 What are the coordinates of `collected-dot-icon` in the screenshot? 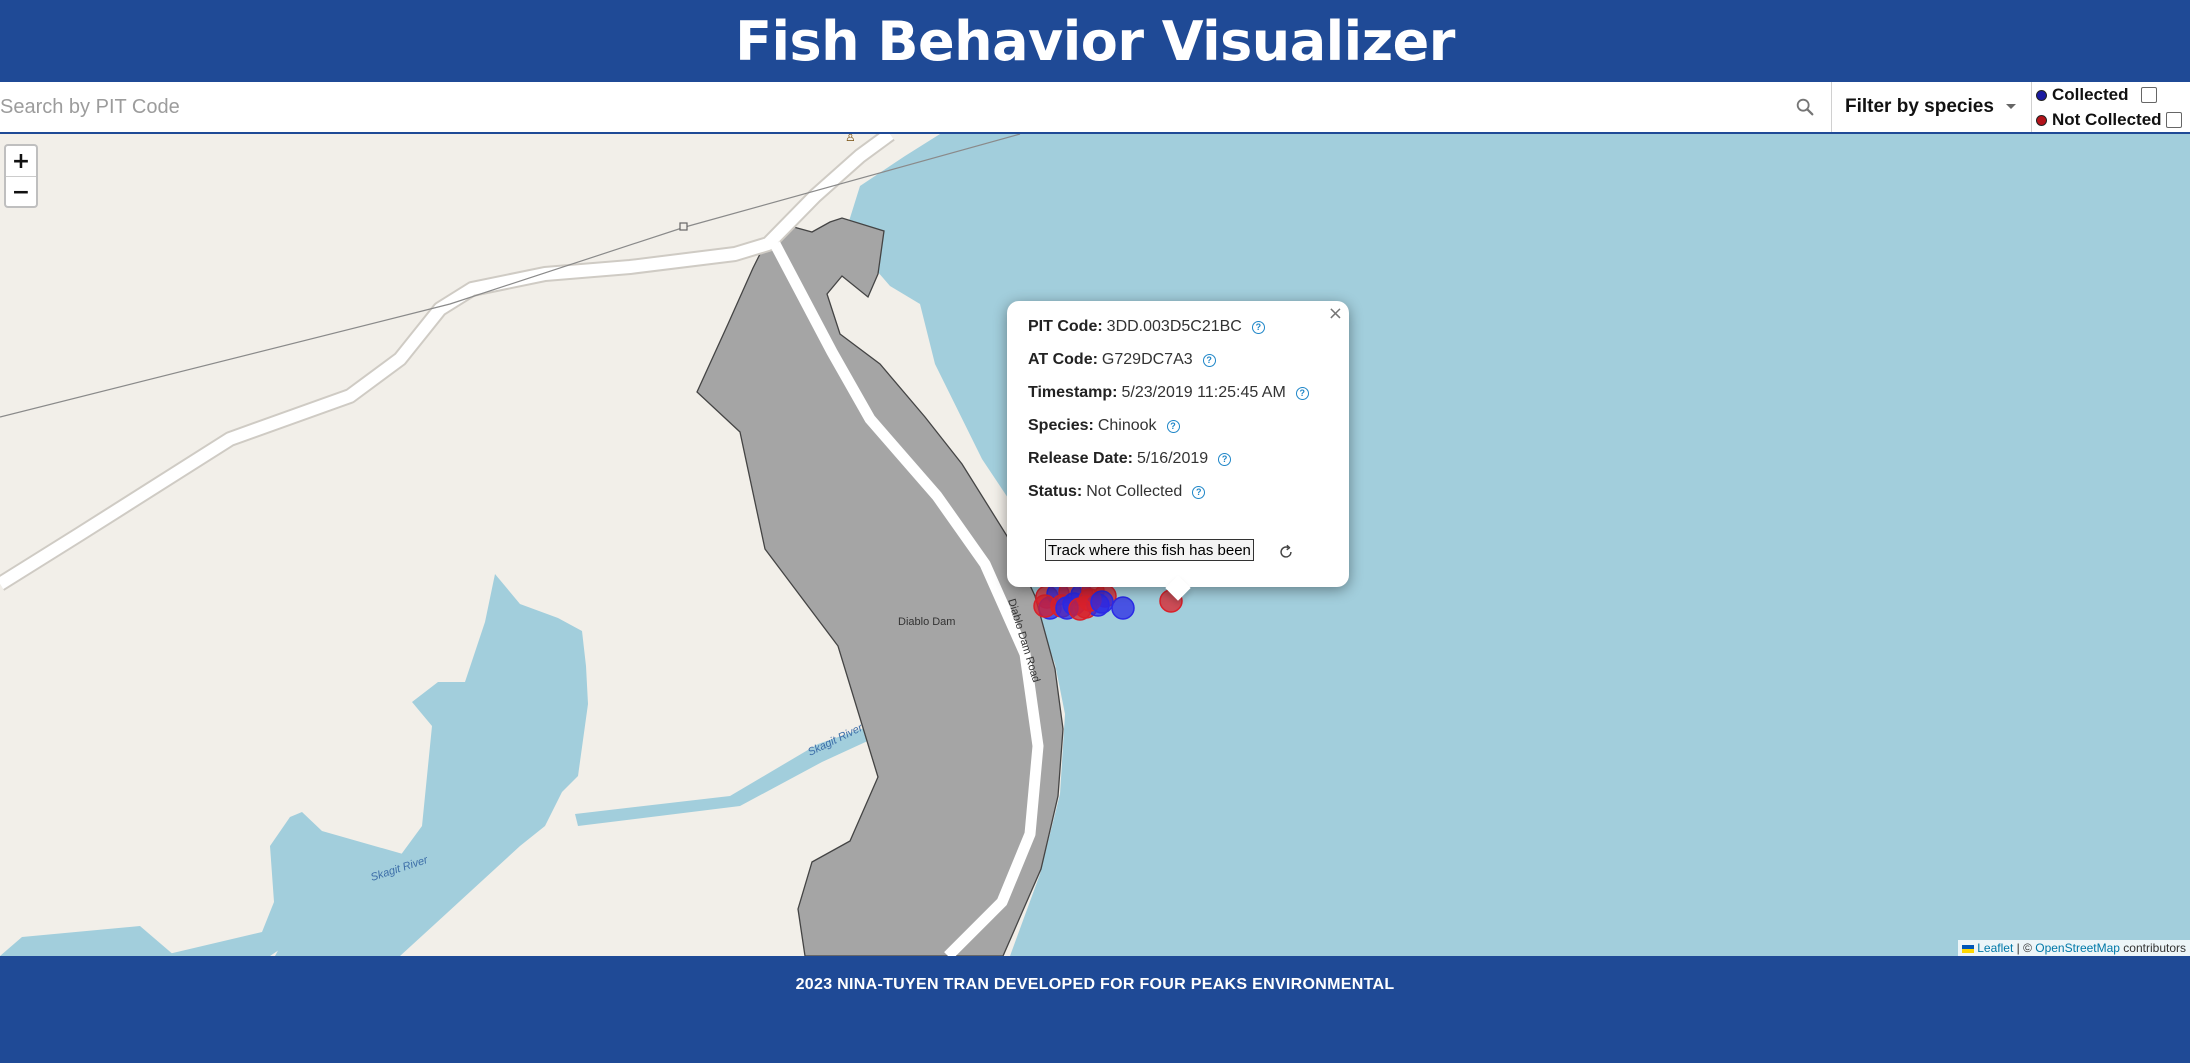 It's located at (2041, 95).